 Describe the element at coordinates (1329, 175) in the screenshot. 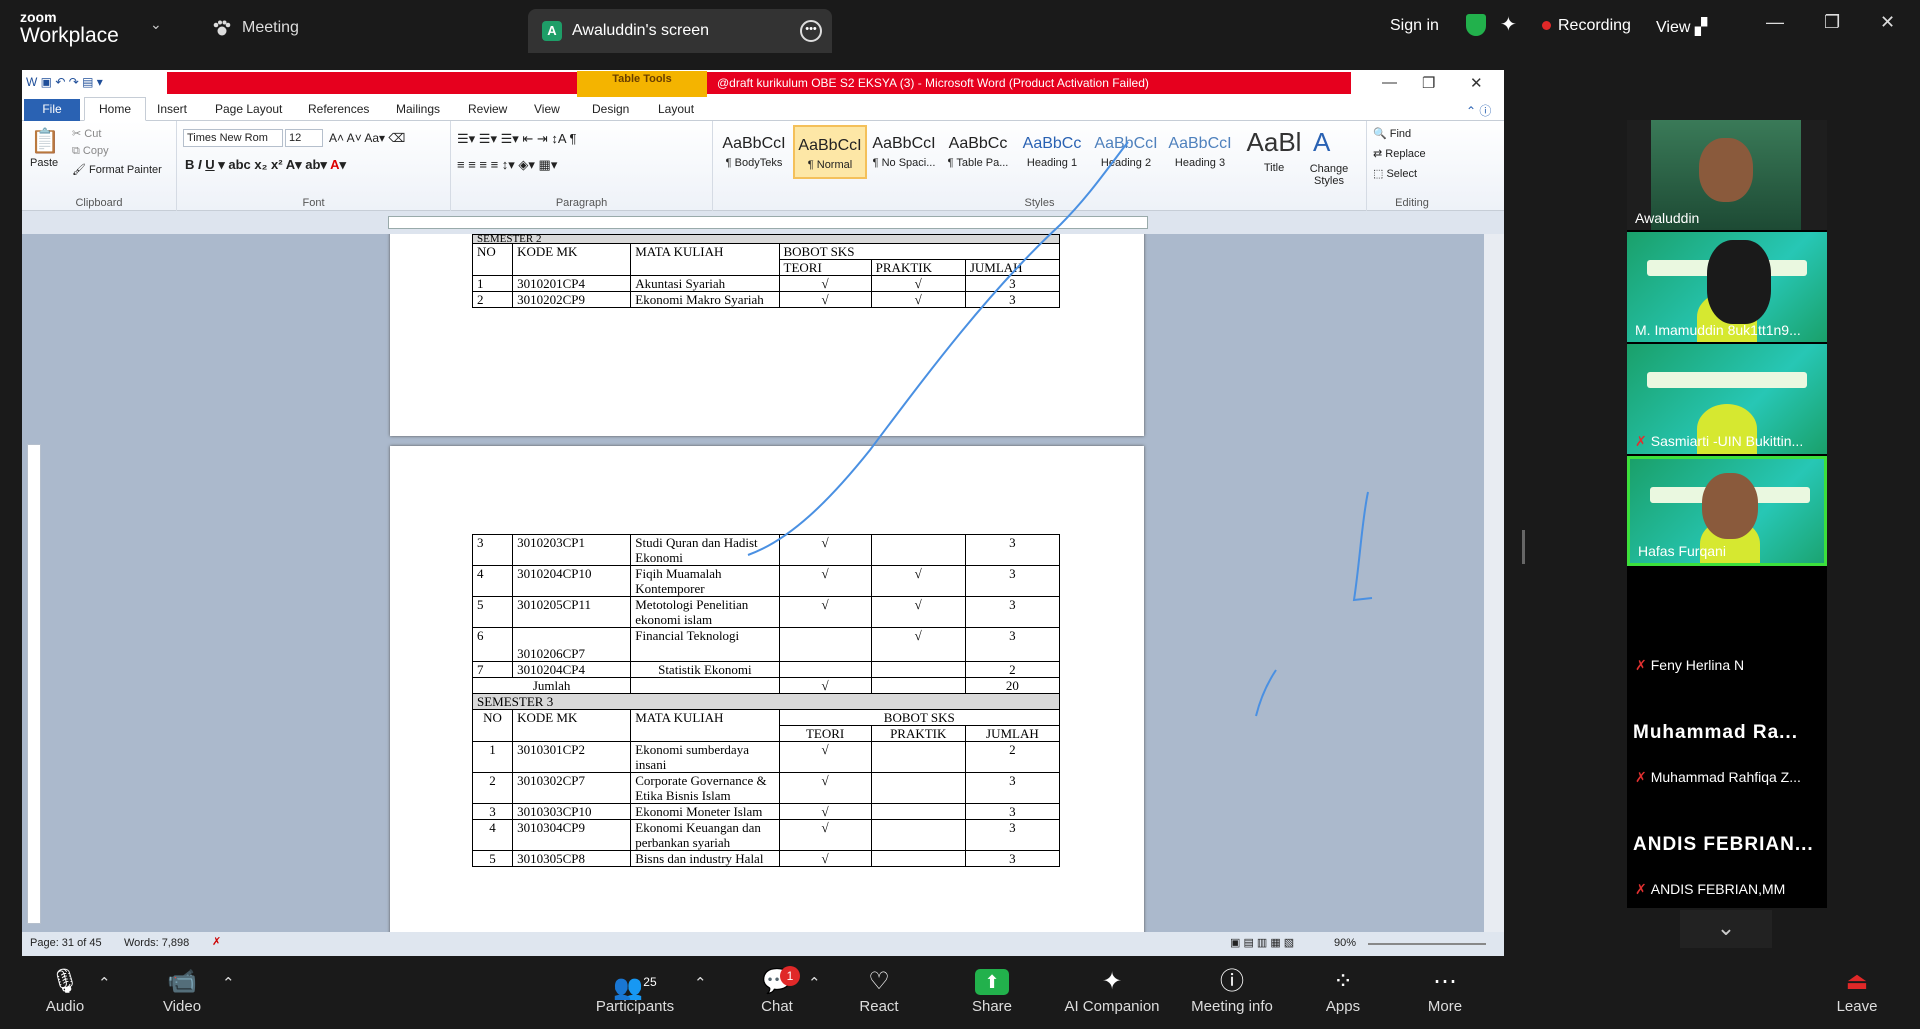

I see `change-styles-button: Change Styles` at that location.